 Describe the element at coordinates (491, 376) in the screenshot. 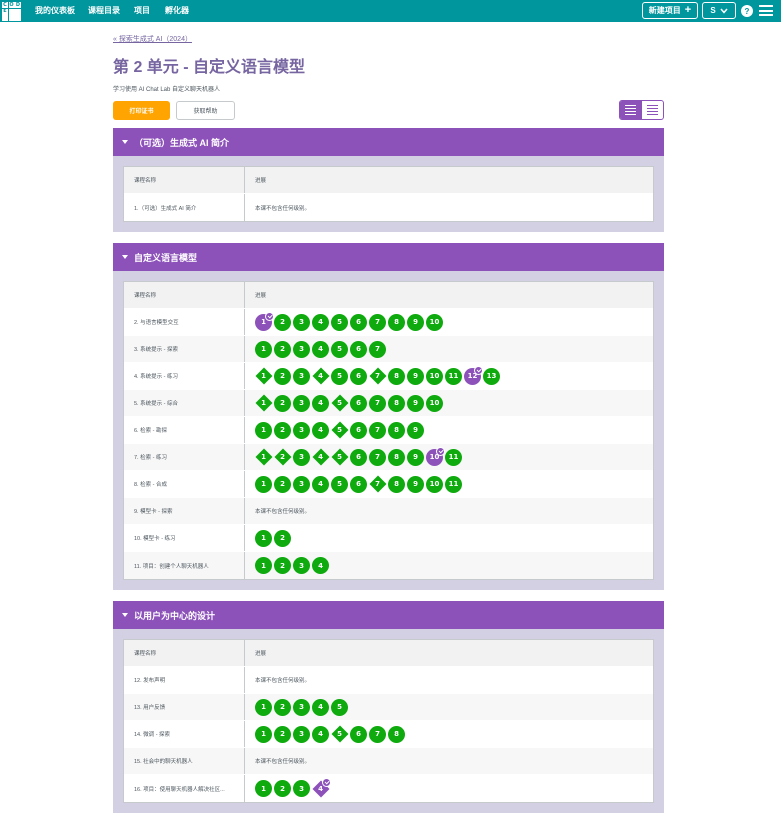

I see `level-bubble: 13` at that location.